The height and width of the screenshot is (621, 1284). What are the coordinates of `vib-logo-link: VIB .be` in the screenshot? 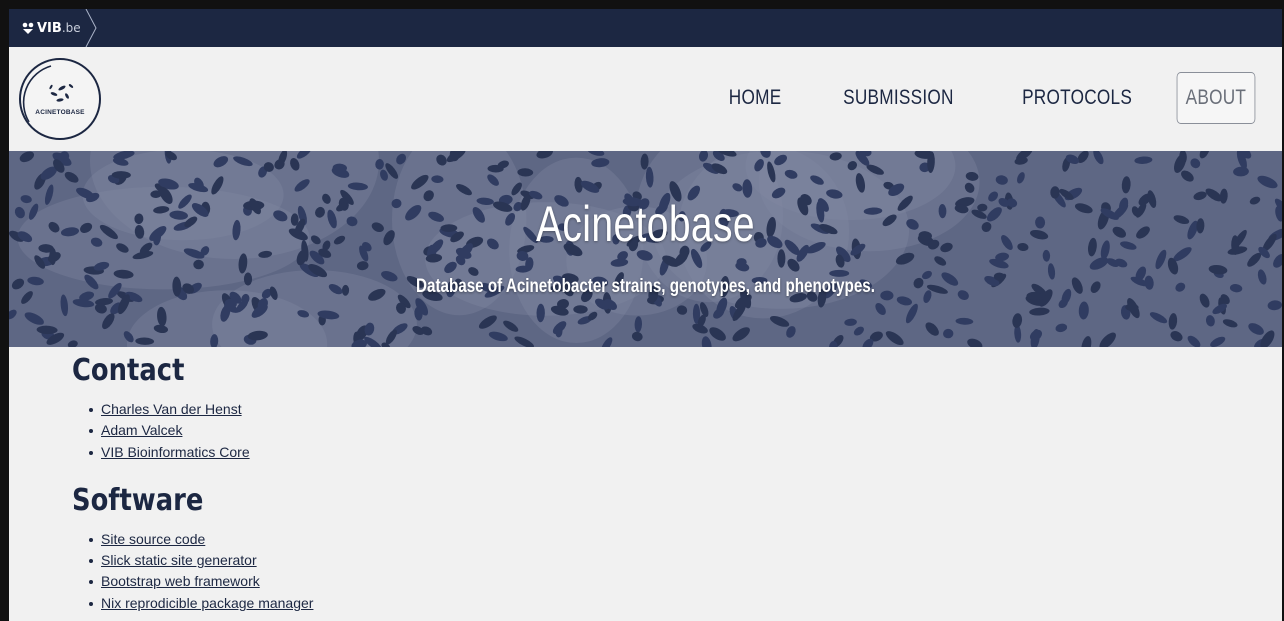 It's located at (53, 28).